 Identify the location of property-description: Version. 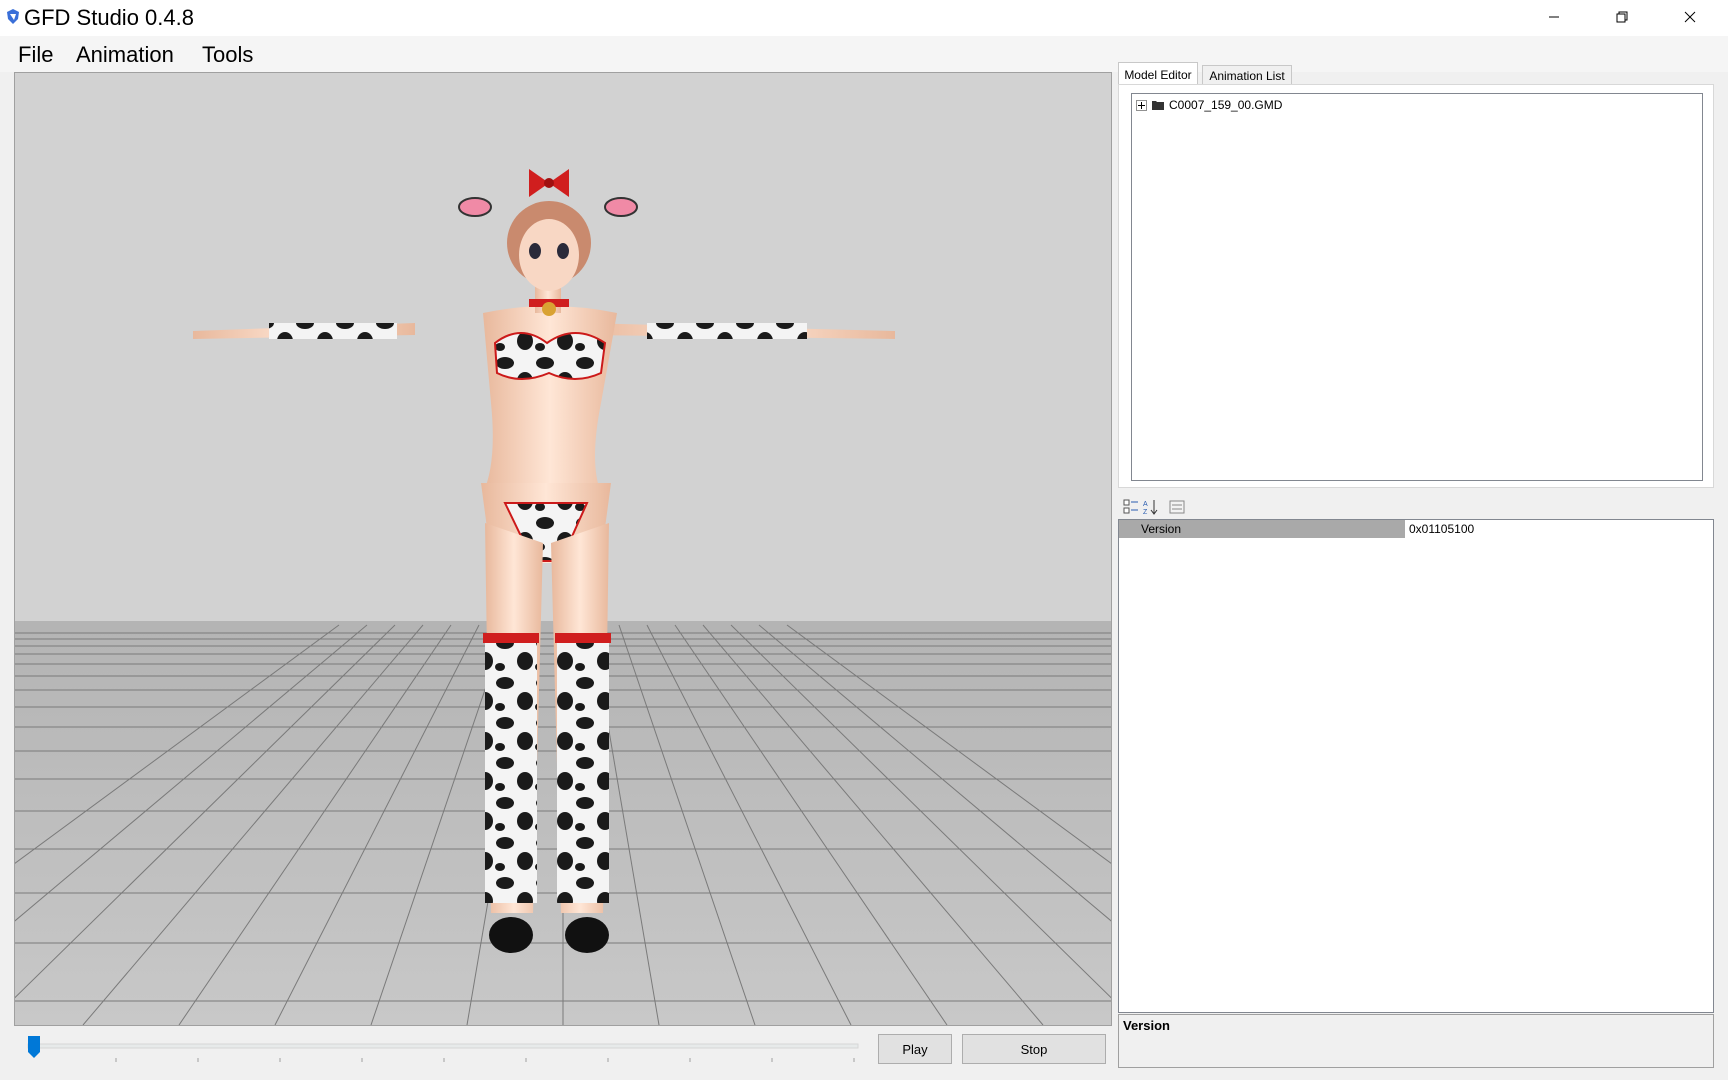
(1416, 1041).